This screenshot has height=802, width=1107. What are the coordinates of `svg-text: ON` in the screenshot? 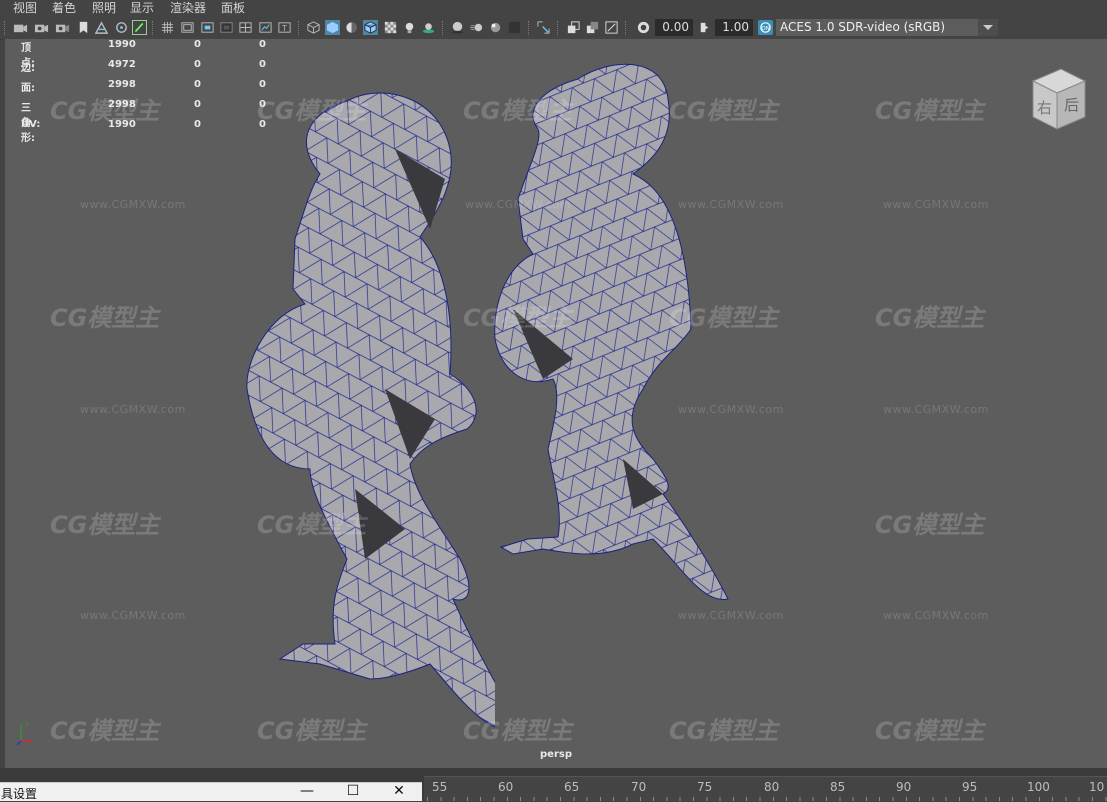 It's located at (765, 29).